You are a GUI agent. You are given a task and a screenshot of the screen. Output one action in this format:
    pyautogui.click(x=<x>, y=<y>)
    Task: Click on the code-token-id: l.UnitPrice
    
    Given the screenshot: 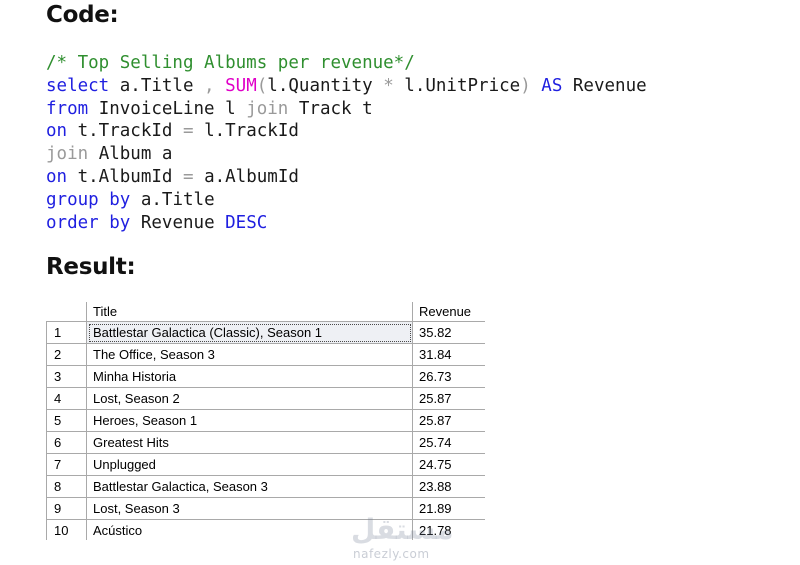 What is the action you would take?
    pyautogui.click(x=457, y=85)
    